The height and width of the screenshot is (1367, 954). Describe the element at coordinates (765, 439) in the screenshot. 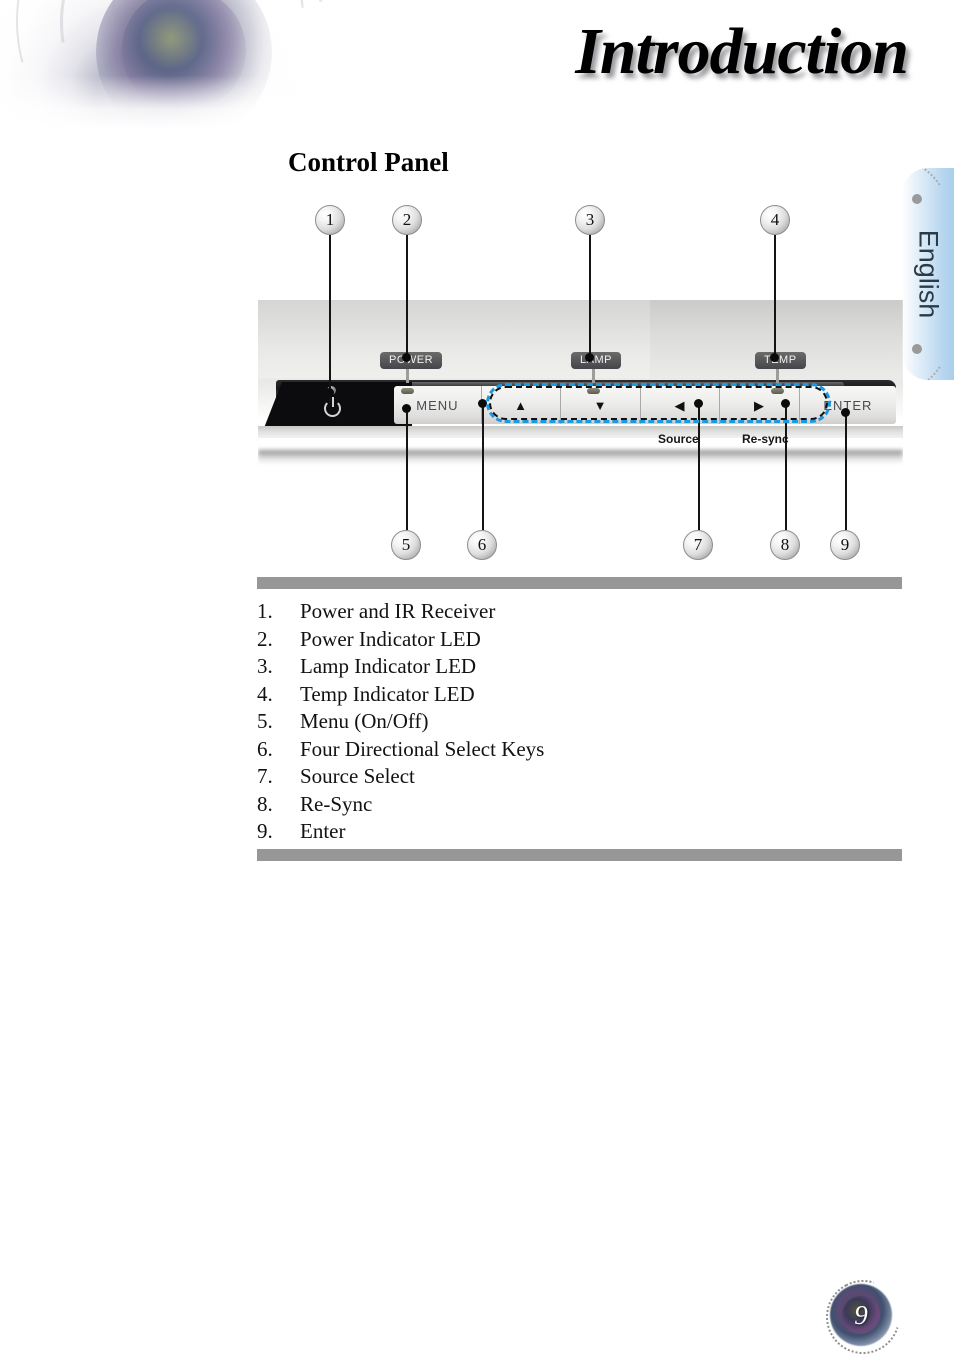

I see `resync-sub-label: Re-sync` at that location.